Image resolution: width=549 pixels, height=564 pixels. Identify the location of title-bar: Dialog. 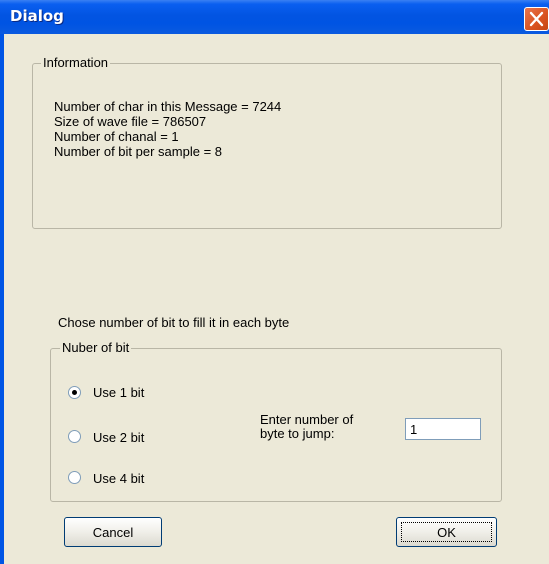
(274, 17).